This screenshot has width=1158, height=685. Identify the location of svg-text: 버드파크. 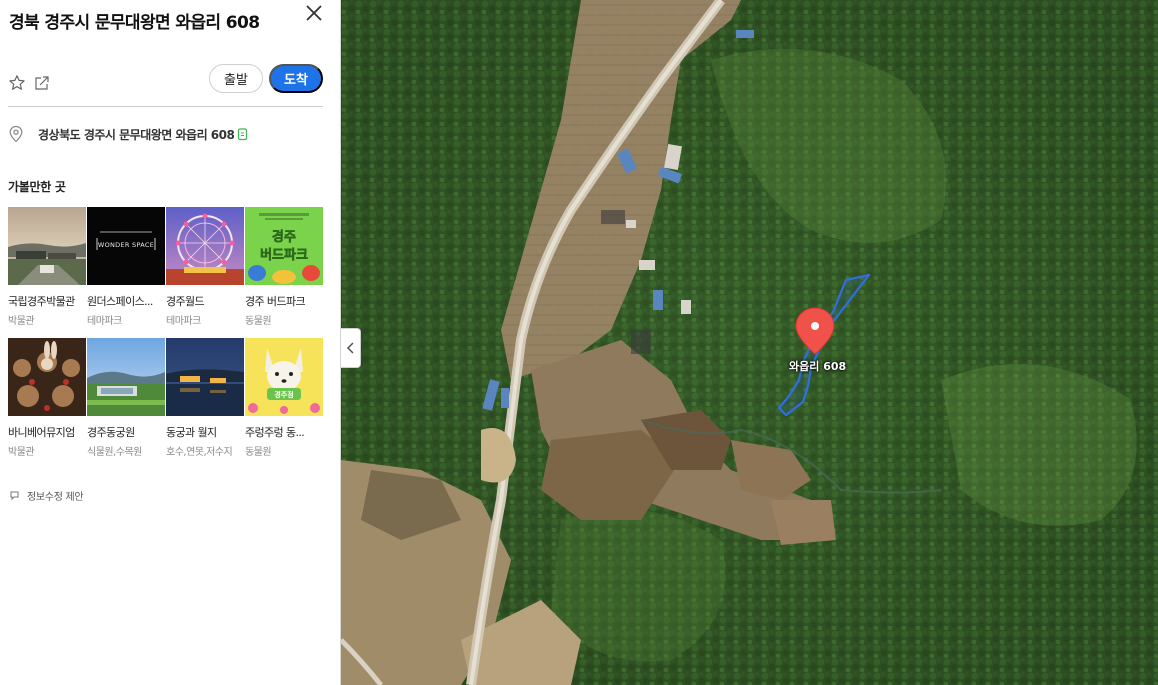
(284, 255).